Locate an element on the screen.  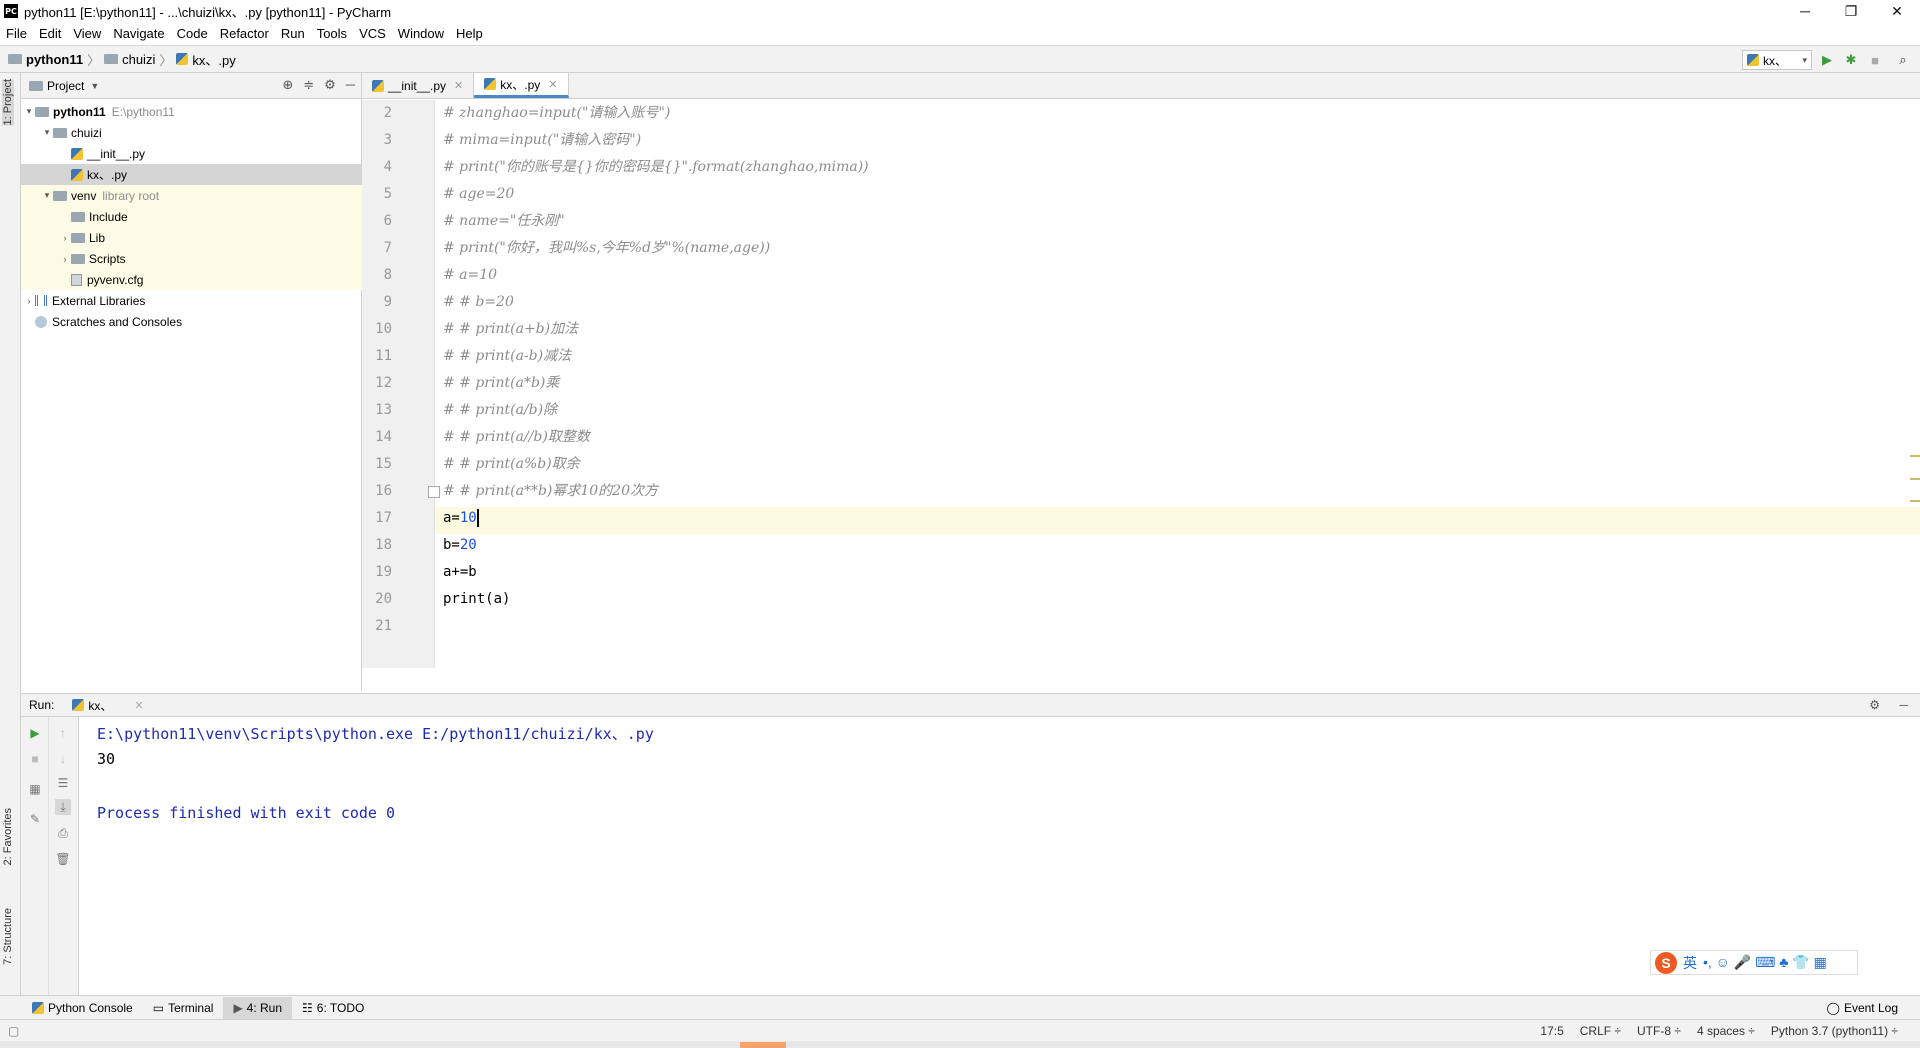
arrow-up-icon: ↑ is located at coordinates (63, 733).